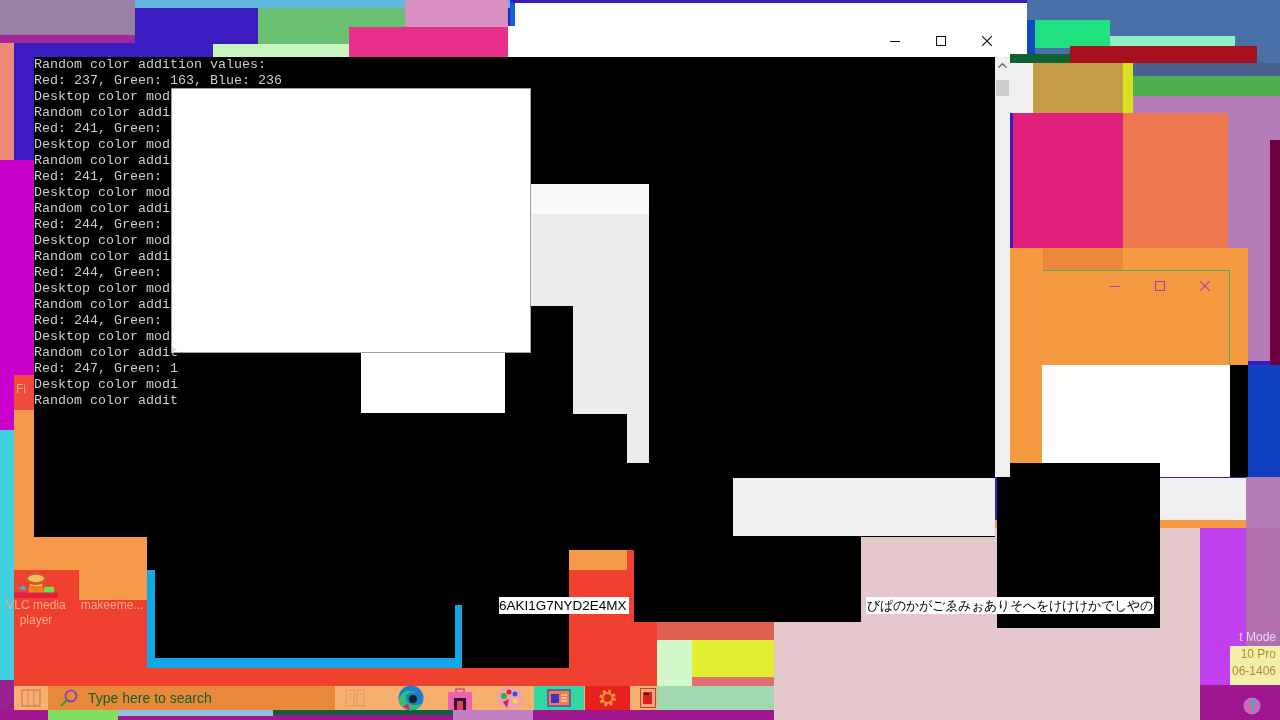 The width and height of the screenshot is (1280, 720). What do you see at coordinates (21, 389) in the screenshot?
I see `desktop-icon-label: Fi` at bounding box center [21, 389].